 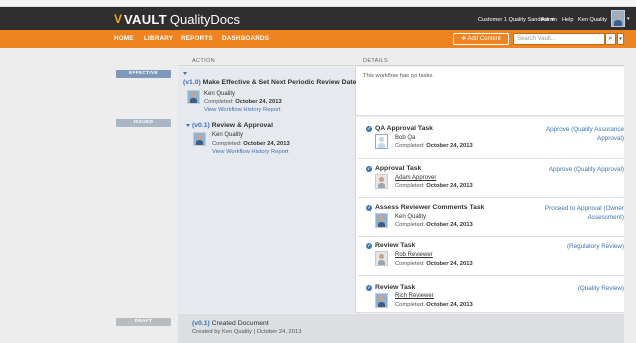 What do you see at coordinates (240, 323) in the screenshot?
I see `draft-name: Created Document` at bounding box center [240, 323].